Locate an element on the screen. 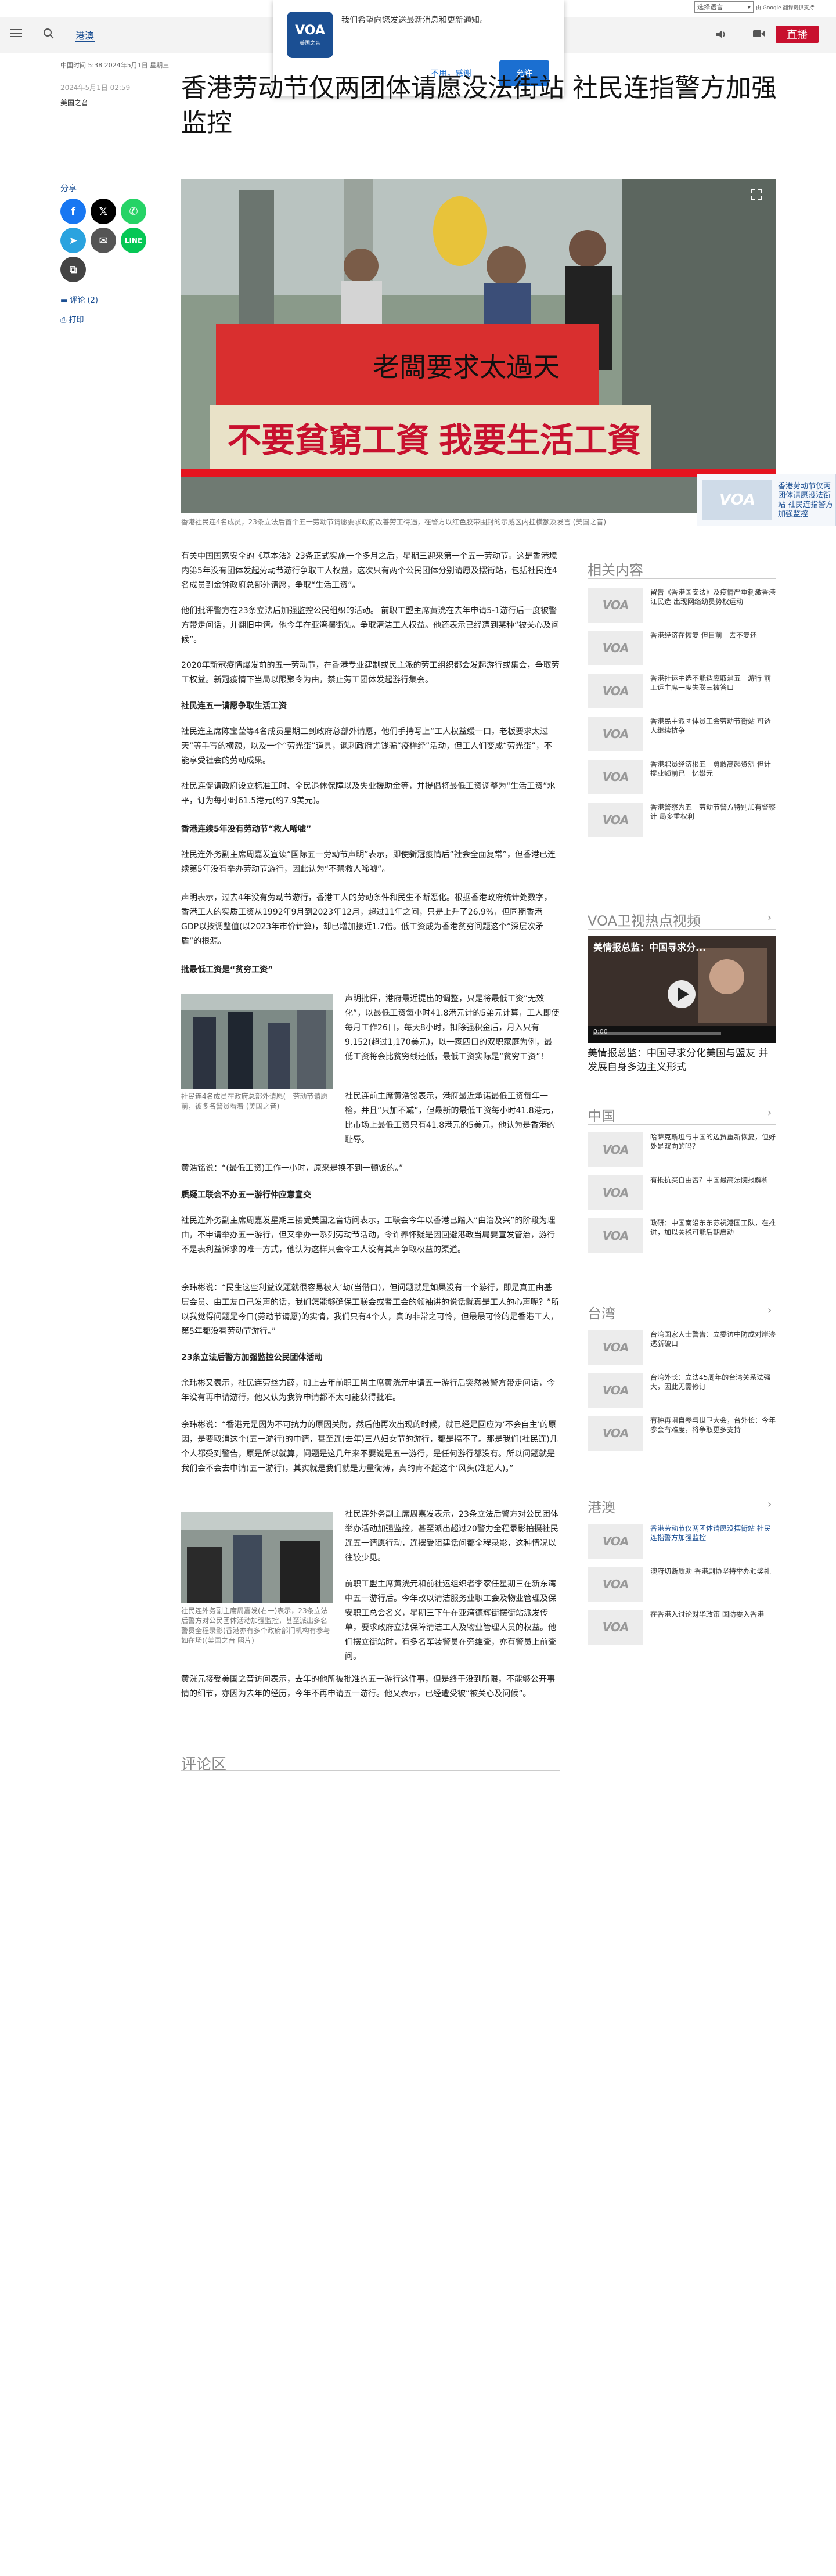 This screenshot has width=836, height=2576. section-tab-underline is located at coordinates (85, 41).